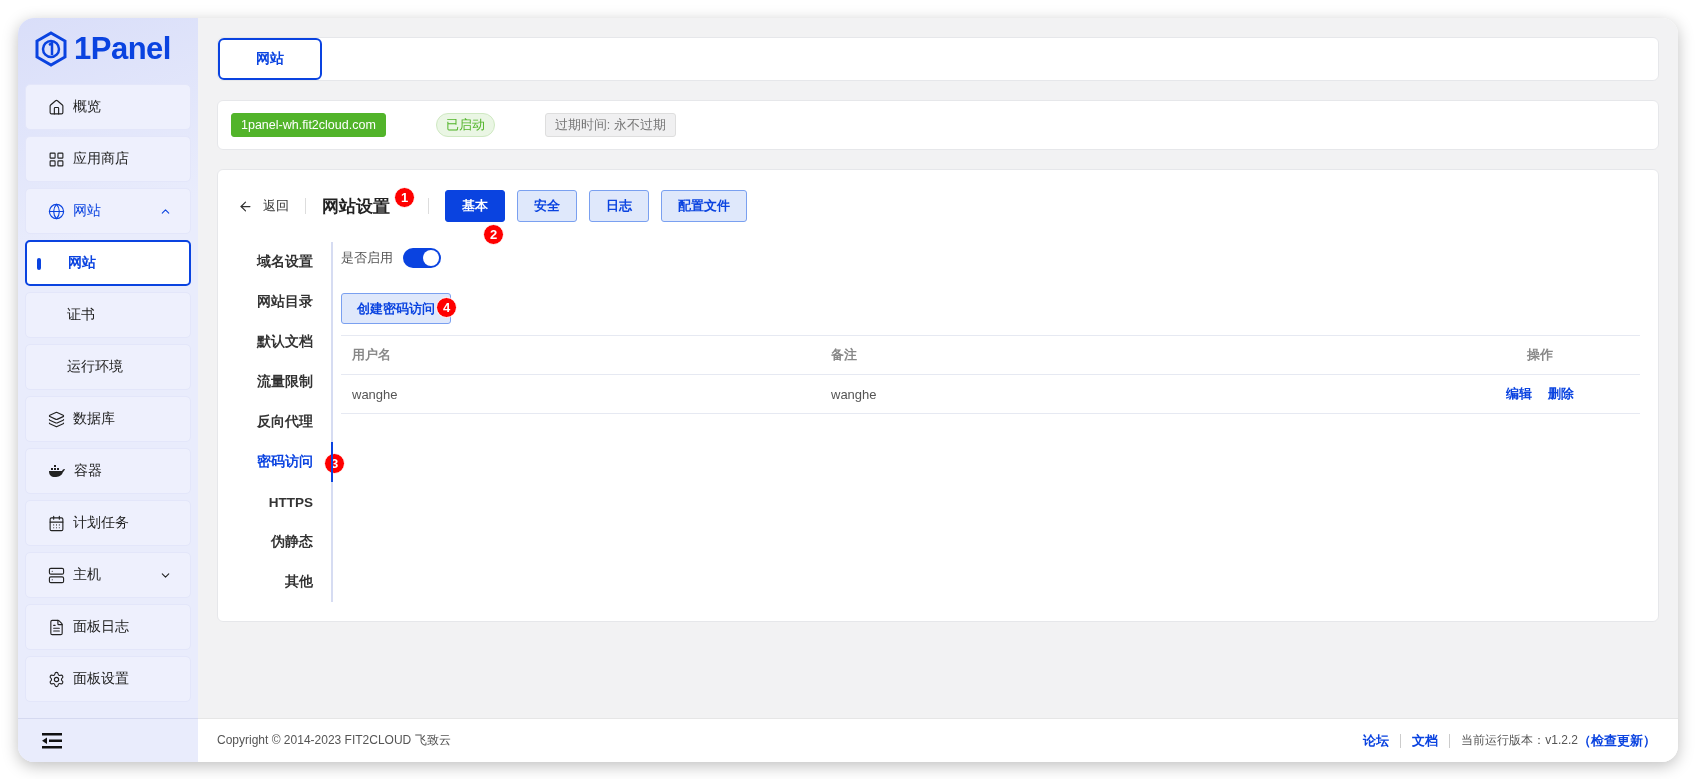  I want to click on sidebar-item: 计划任务, so click(108, 523).